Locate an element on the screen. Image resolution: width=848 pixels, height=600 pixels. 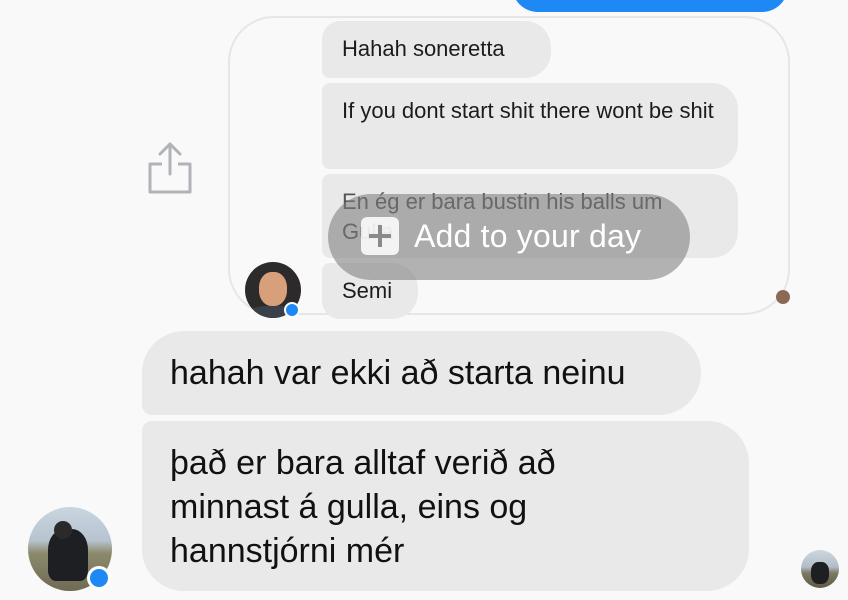
add-to-your-day-button: Add to your day is located at coordinates (509, 237).